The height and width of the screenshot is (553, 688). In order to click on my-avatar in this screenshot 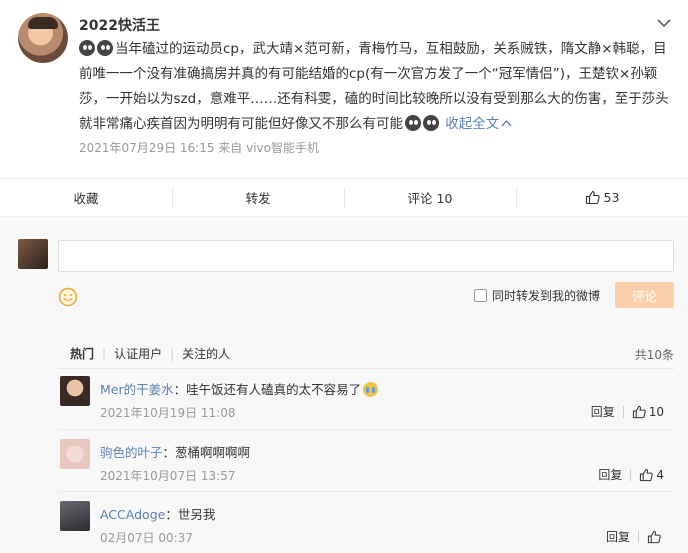, I will do `click(33, 254)`.